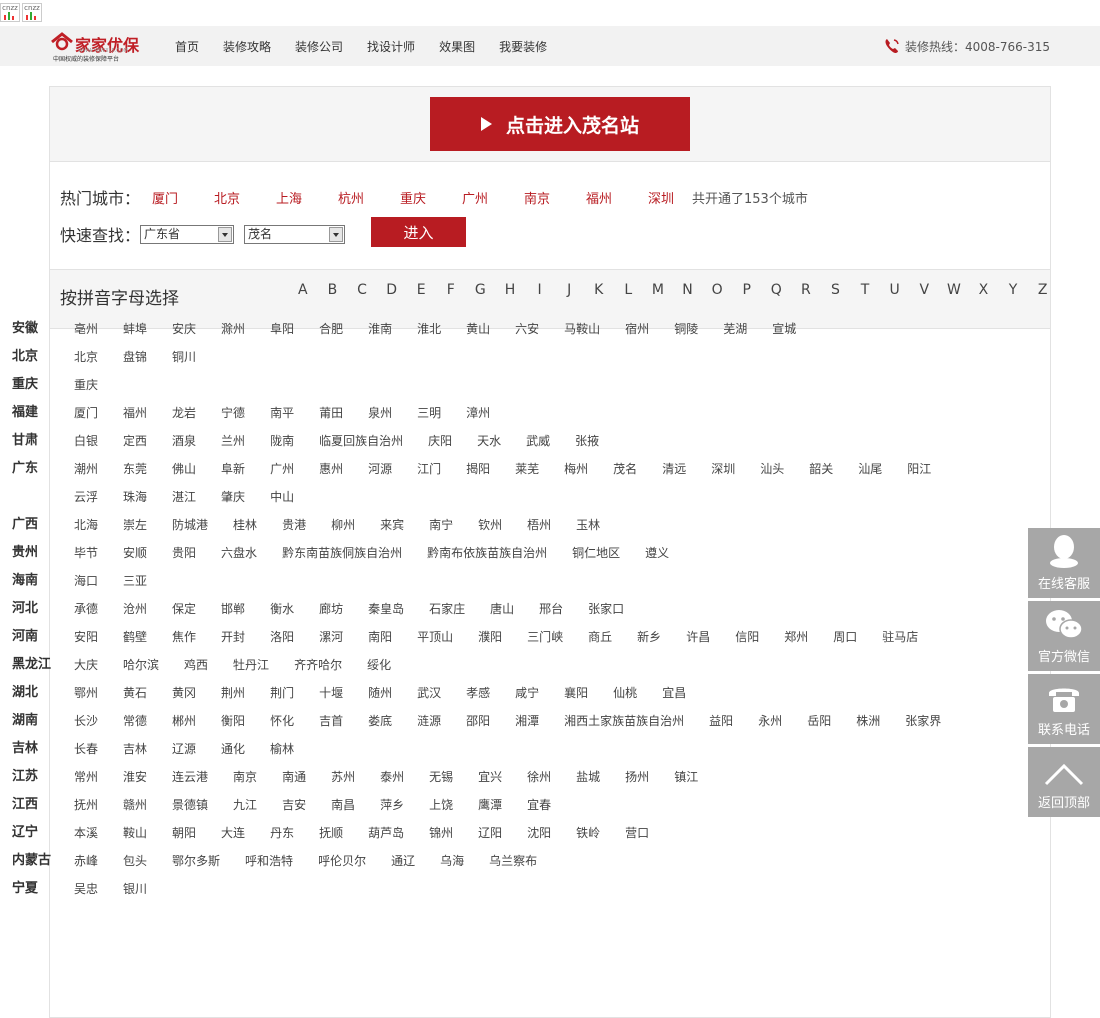 The width and height of the screenshot is (1100, 1018). I want to click on city-link: 宜春, so click(539, 808).